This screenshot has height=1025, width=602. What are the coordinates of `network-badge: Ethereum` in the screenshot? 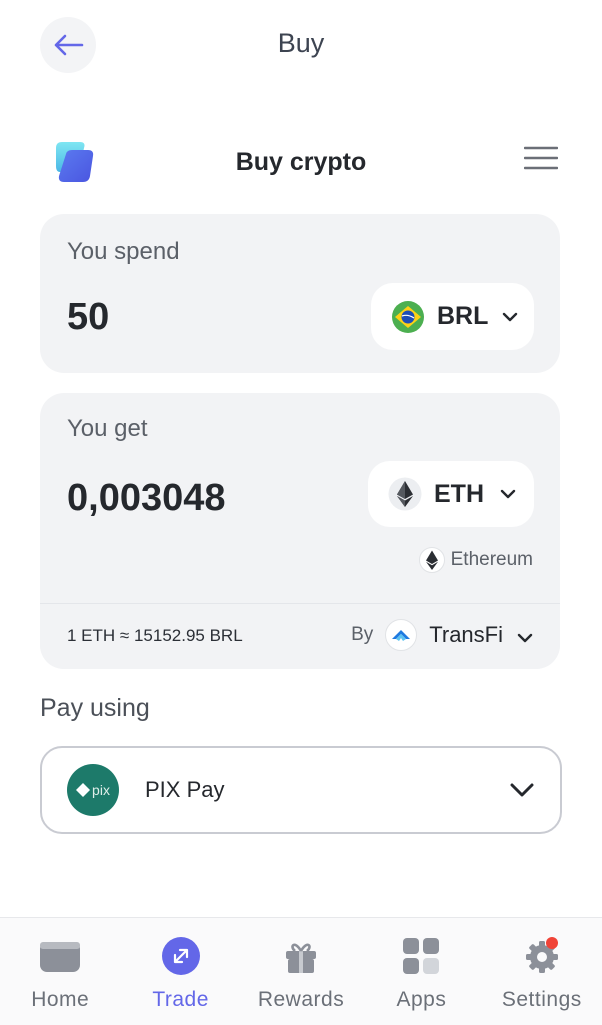 It's located at (475, 560).